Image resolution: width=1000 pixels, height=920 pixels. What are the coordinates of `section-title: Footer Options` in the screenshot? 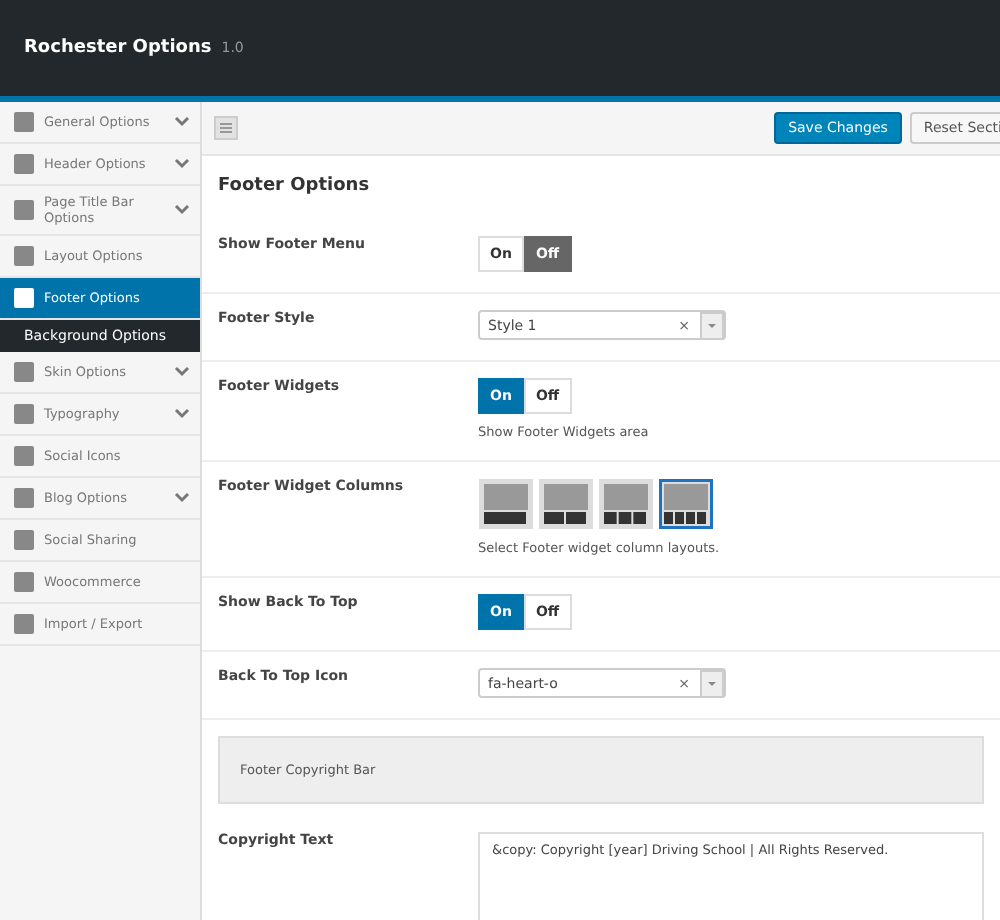 It's located at (294, 187).